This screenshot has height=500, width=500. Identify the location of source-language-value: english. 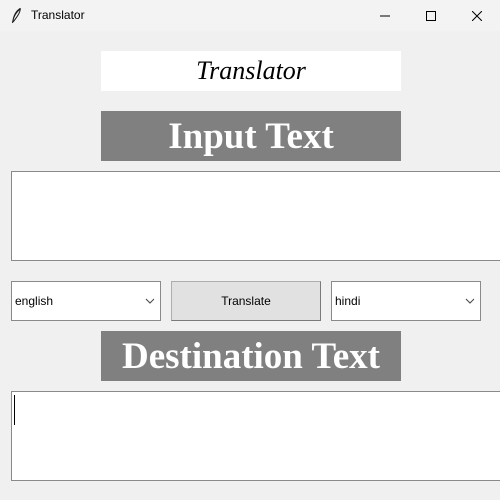
(34, 301).